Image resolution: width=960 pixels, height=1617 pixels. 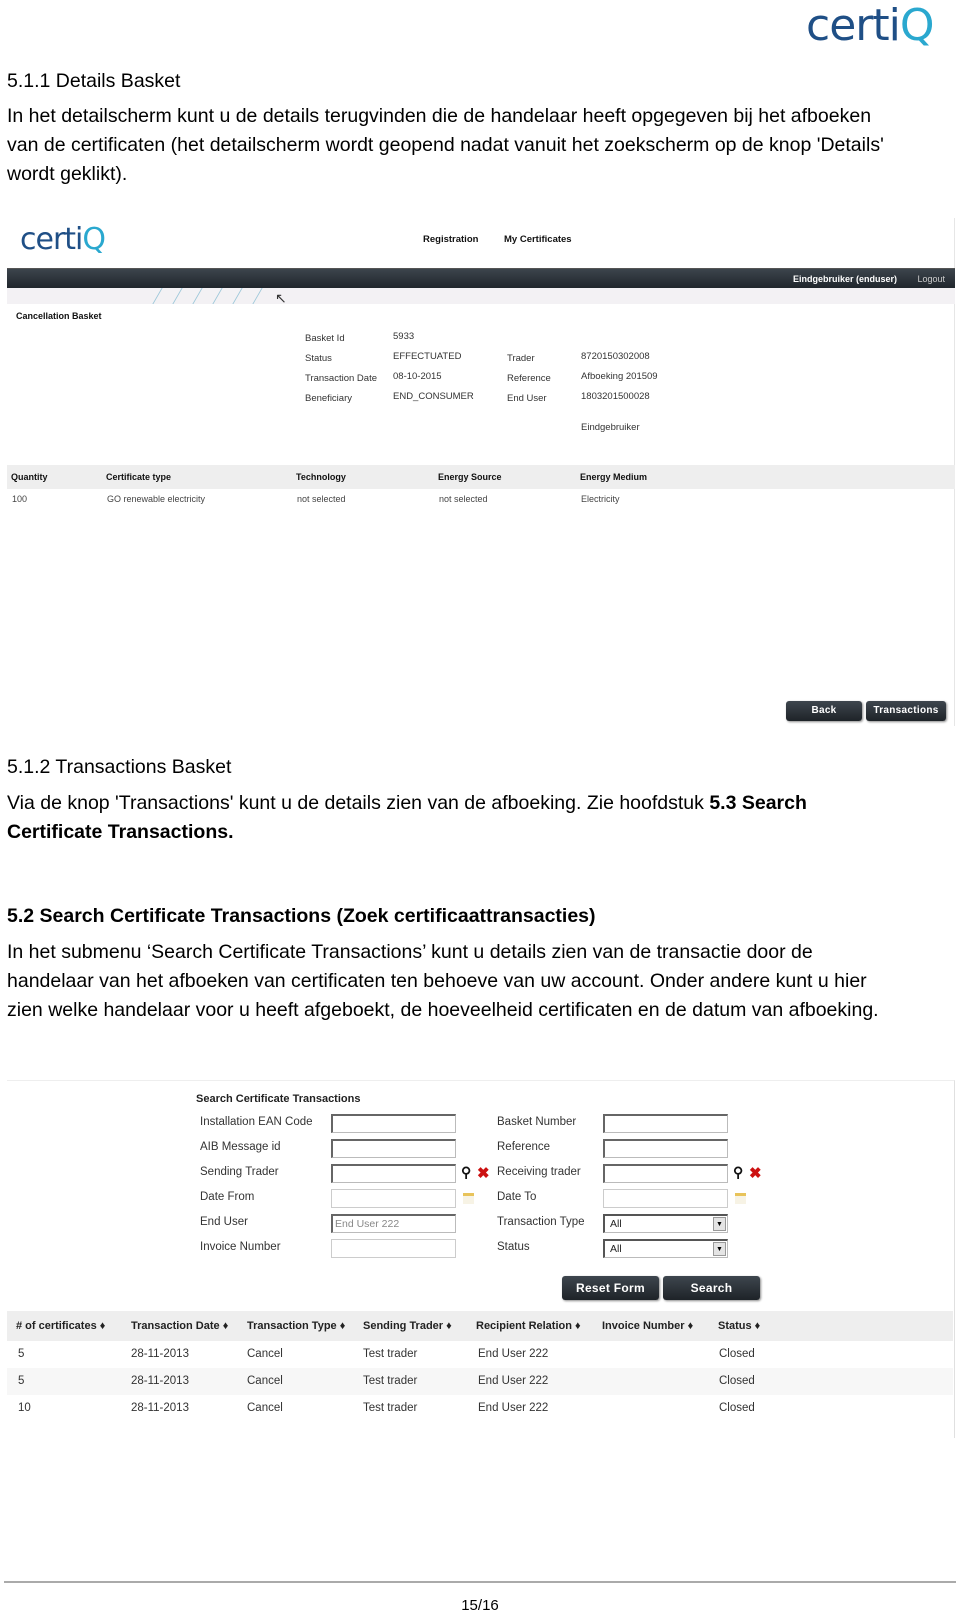 What do you see at coordinates (665, 1248) in the screenshot?
I see `status-select: All ▼` at bounding box center [665, 1248].